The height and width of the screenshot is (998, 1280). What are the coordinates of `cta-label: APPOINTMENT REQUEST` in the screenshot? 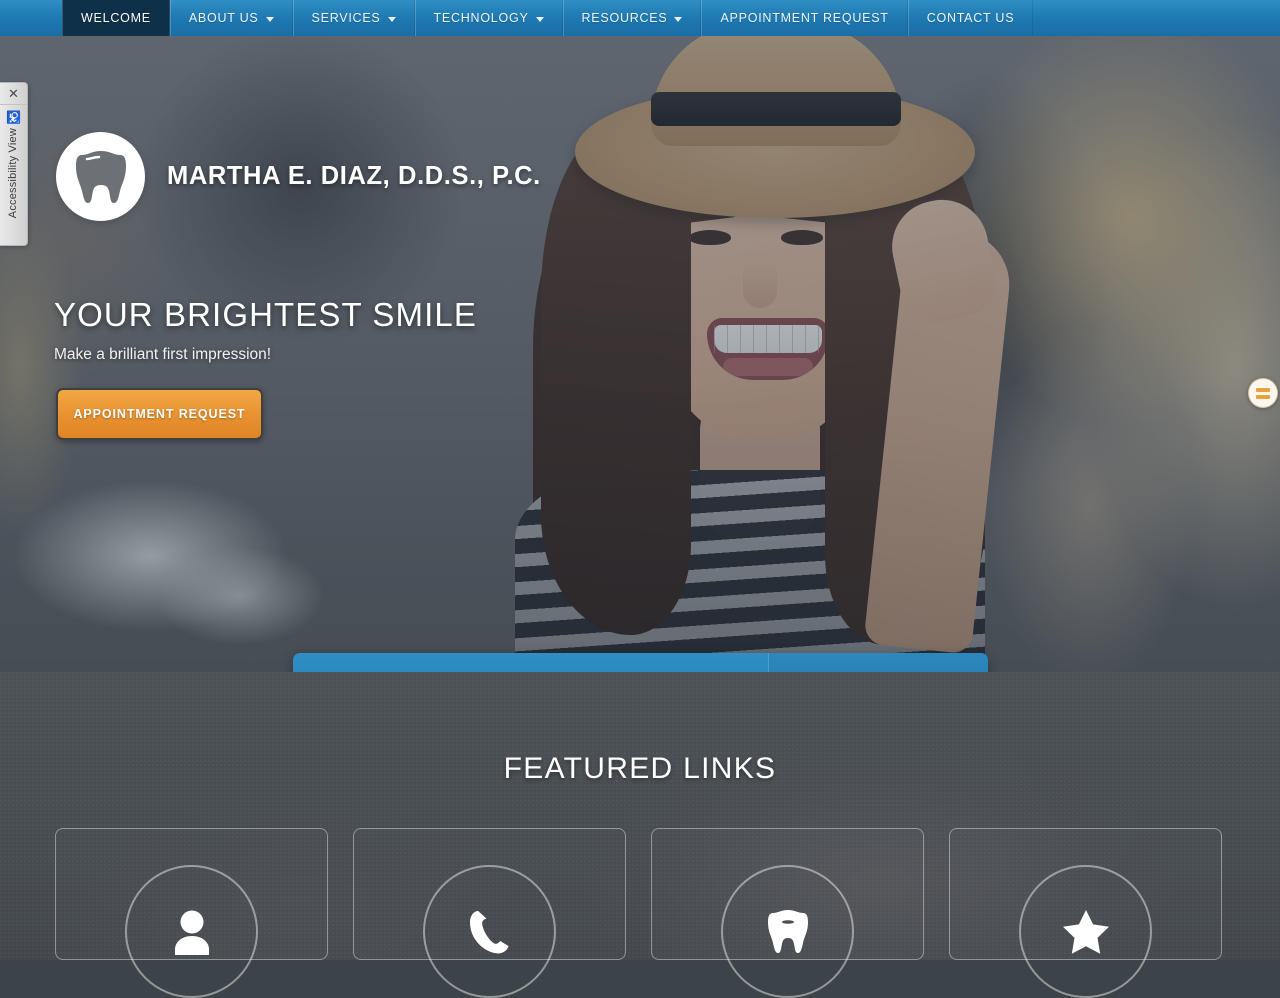 It's located at (159, 414).